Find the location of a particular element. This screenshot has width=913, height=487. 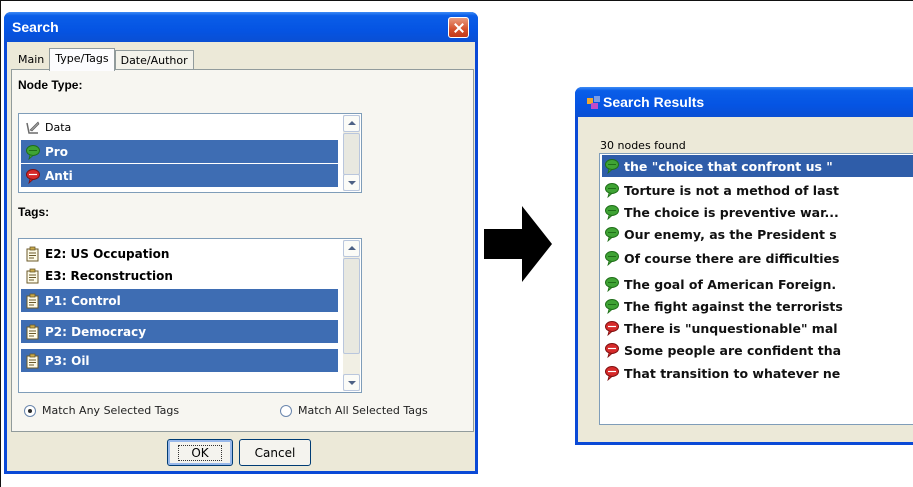

cancel-button: Cancel is located at coordinates (275, 452).